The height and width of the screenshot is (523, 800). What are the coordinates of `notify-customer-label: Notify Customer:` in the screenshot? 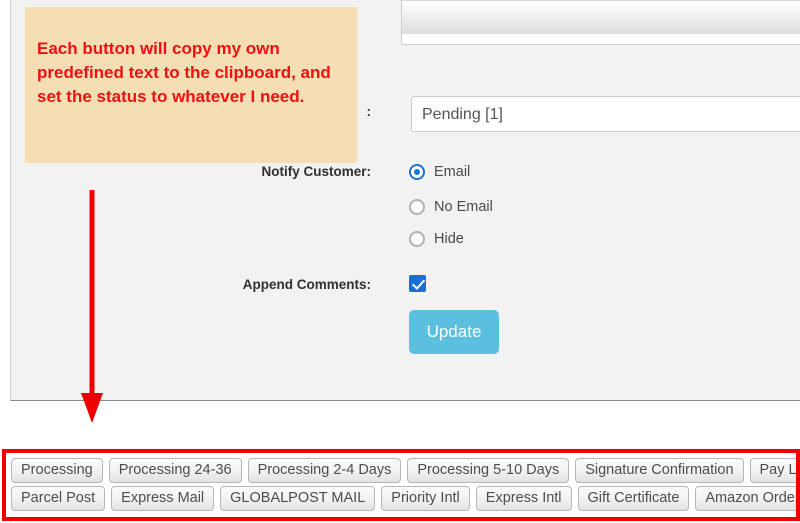 It's located at (316, 171).